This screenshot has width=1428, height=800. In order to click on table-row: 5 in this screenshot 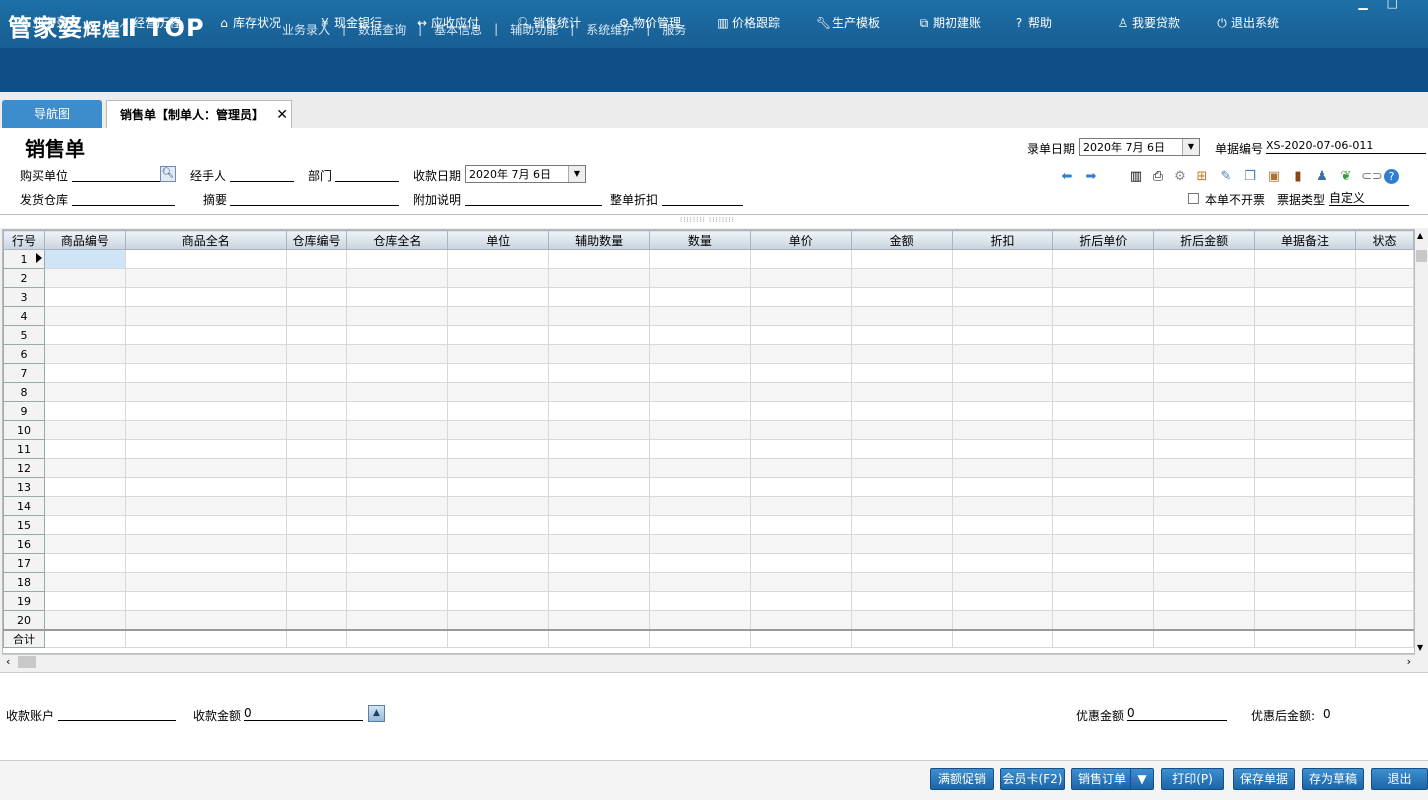, I will do `click(708, 335)`.